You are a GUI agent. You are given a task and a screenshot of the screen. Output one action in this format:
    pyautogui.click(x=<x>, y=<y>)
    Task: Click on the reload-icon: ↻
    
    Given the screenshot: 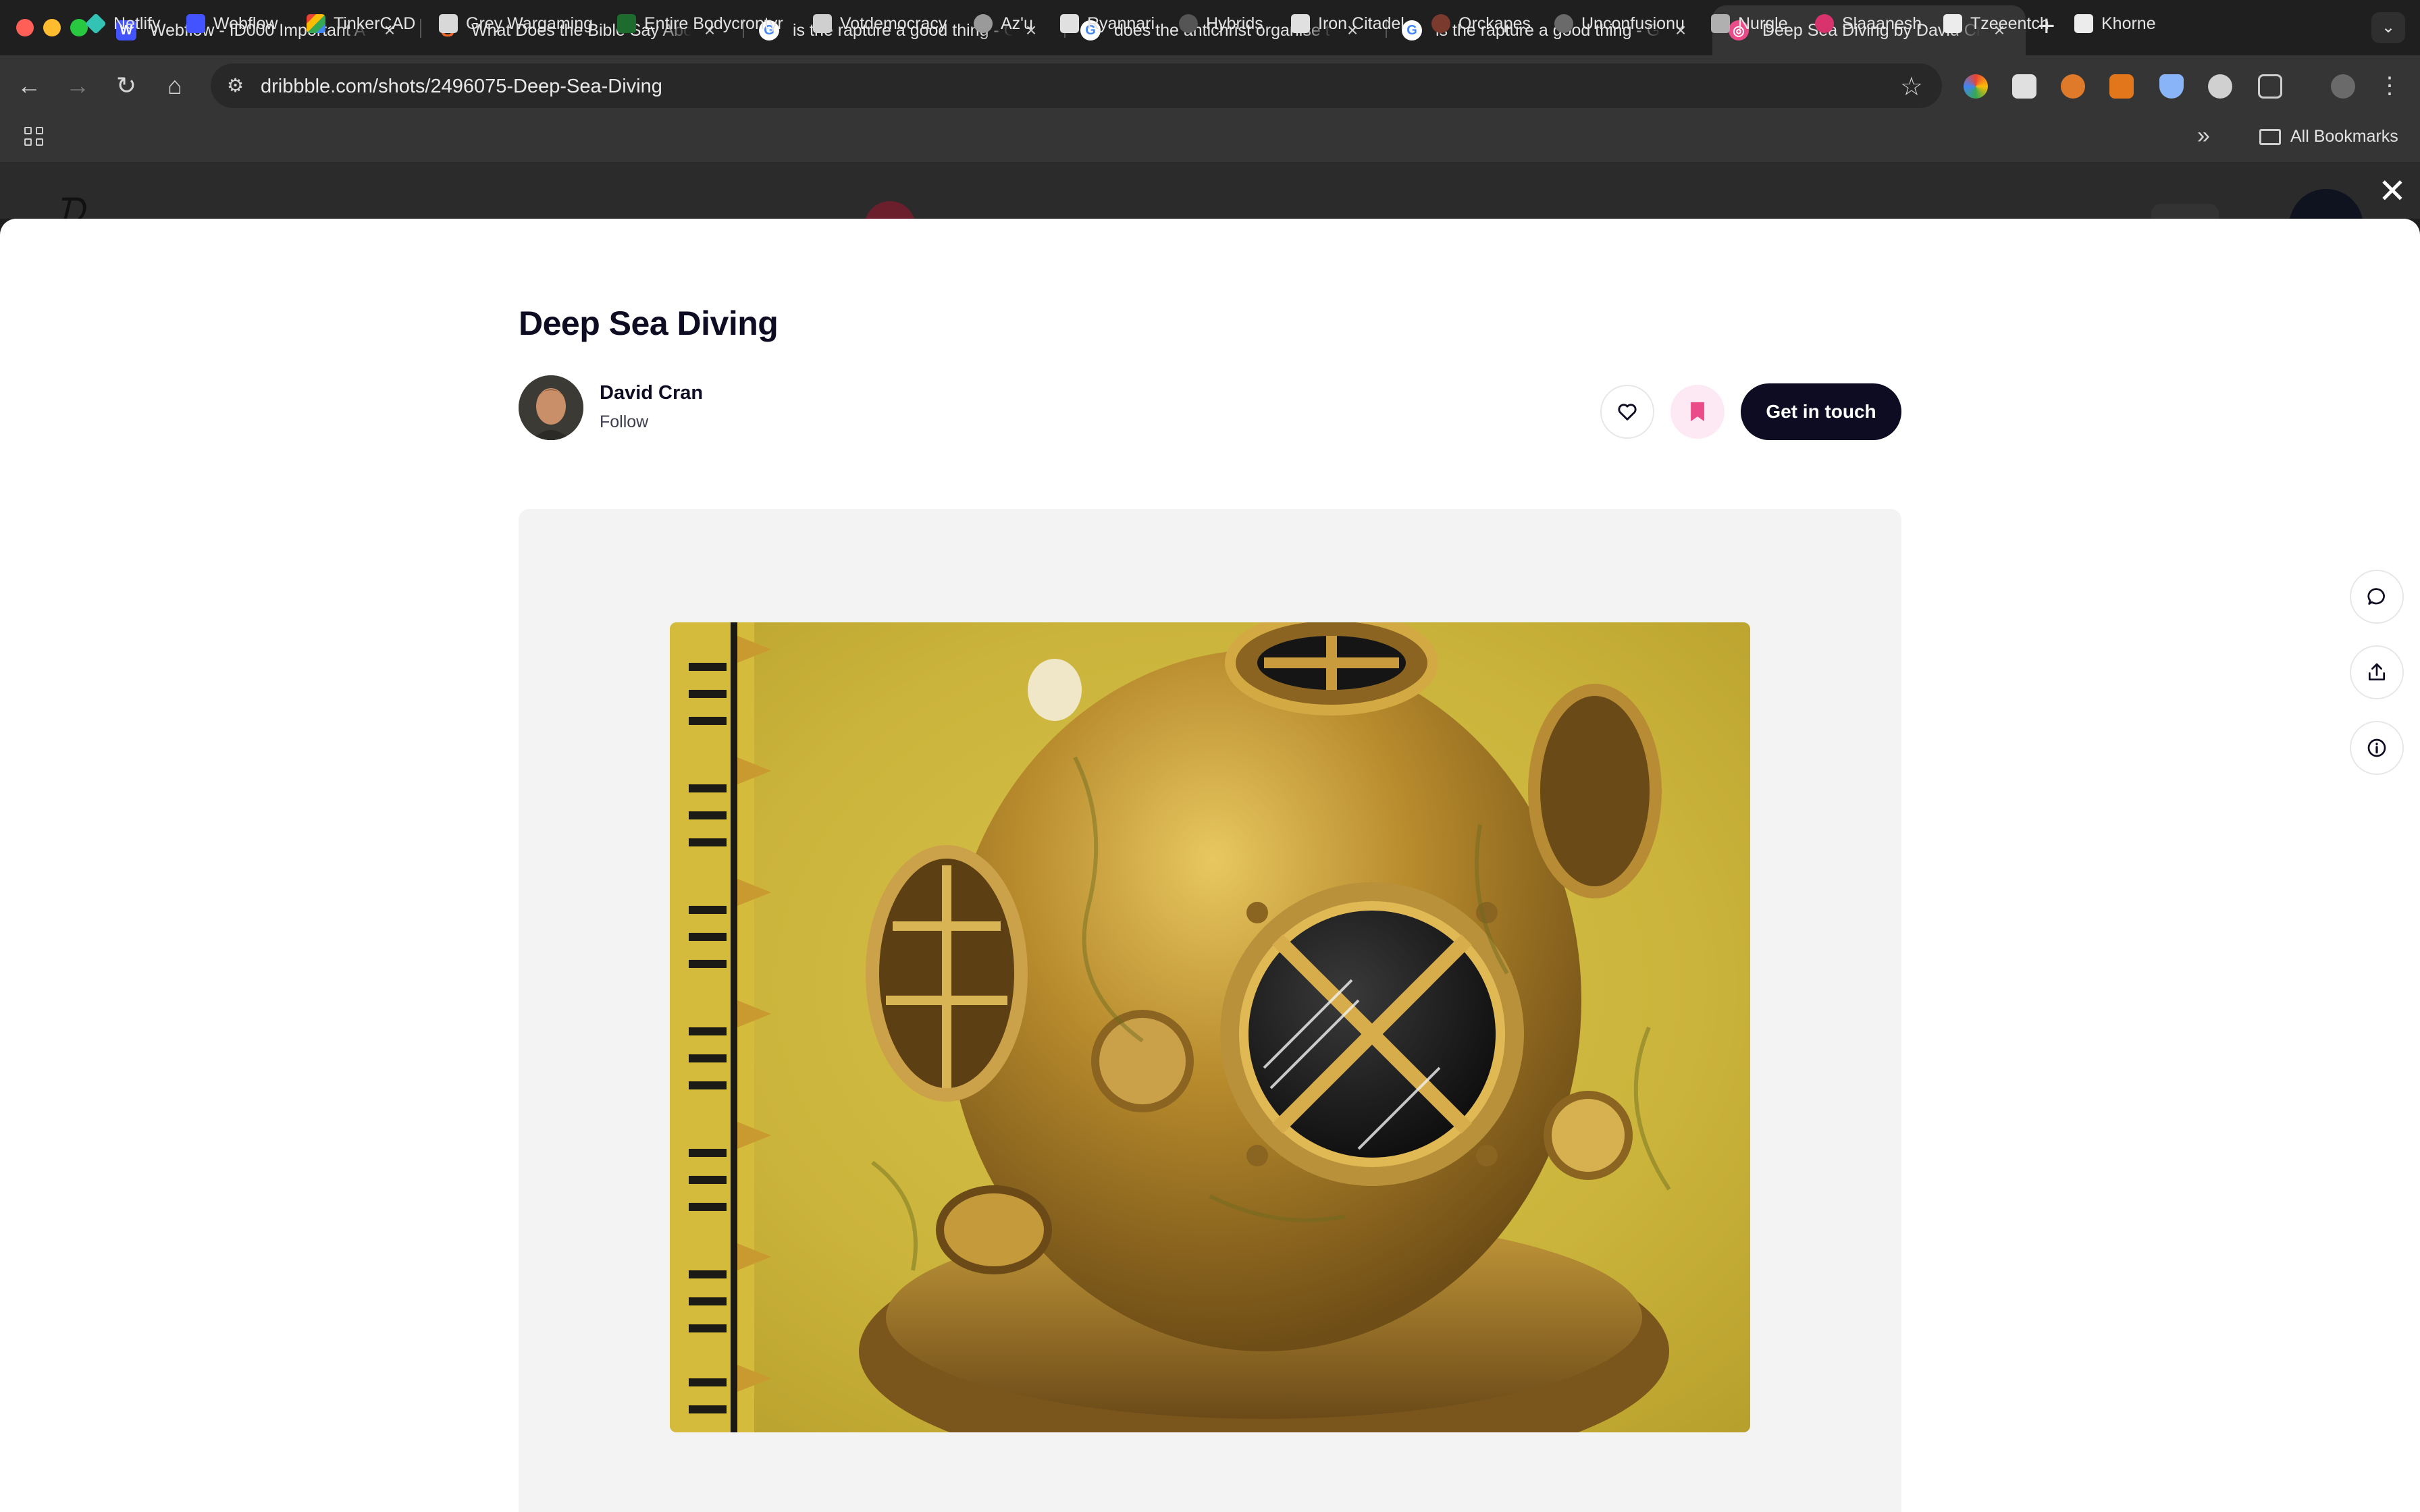 What is the action you would take?
    pyautogui.click(x=126, y=85)
    